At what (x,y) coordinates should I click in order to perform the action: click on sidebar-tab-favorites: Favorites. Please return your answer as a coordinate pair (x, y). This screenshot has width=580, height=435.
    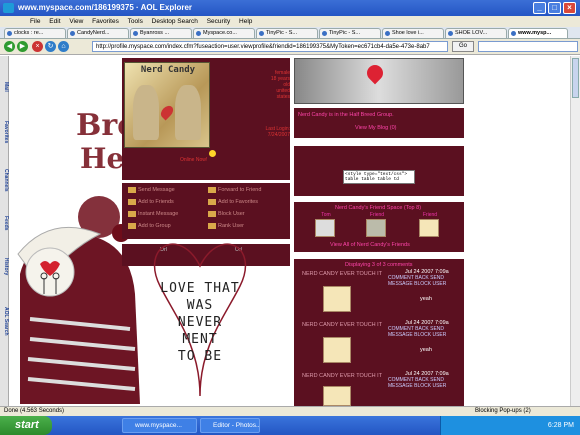
    Looking at the image, I should click on (4, 132).